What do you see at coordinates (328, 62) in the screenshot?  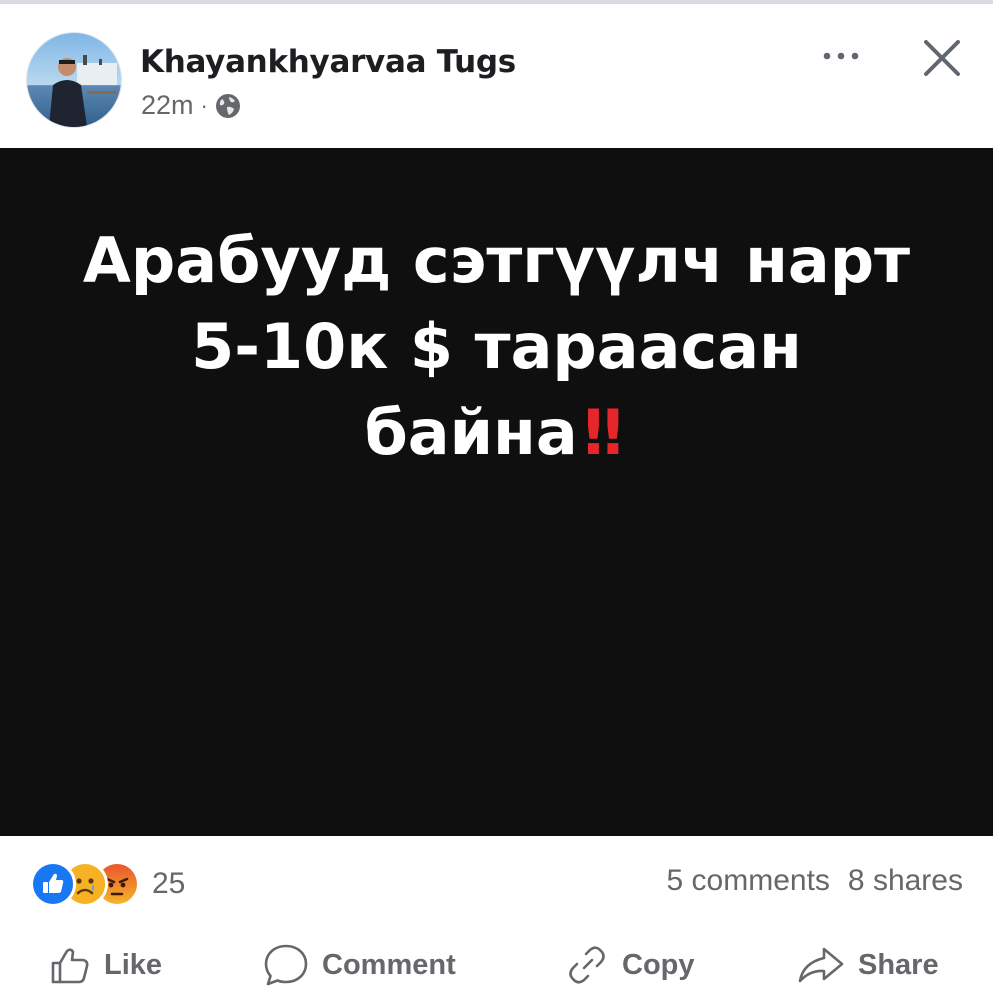 I see `author-name: Khayankhyarvaa Tugs` at bounding box center [328, 62].